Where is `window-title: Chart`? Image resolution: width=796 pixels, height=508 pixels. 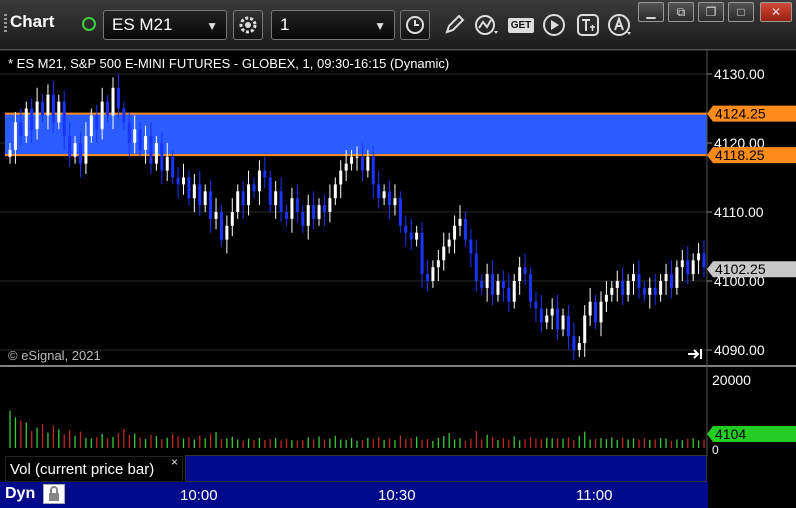 window-title: Chart is located at coordinates (32, 21).